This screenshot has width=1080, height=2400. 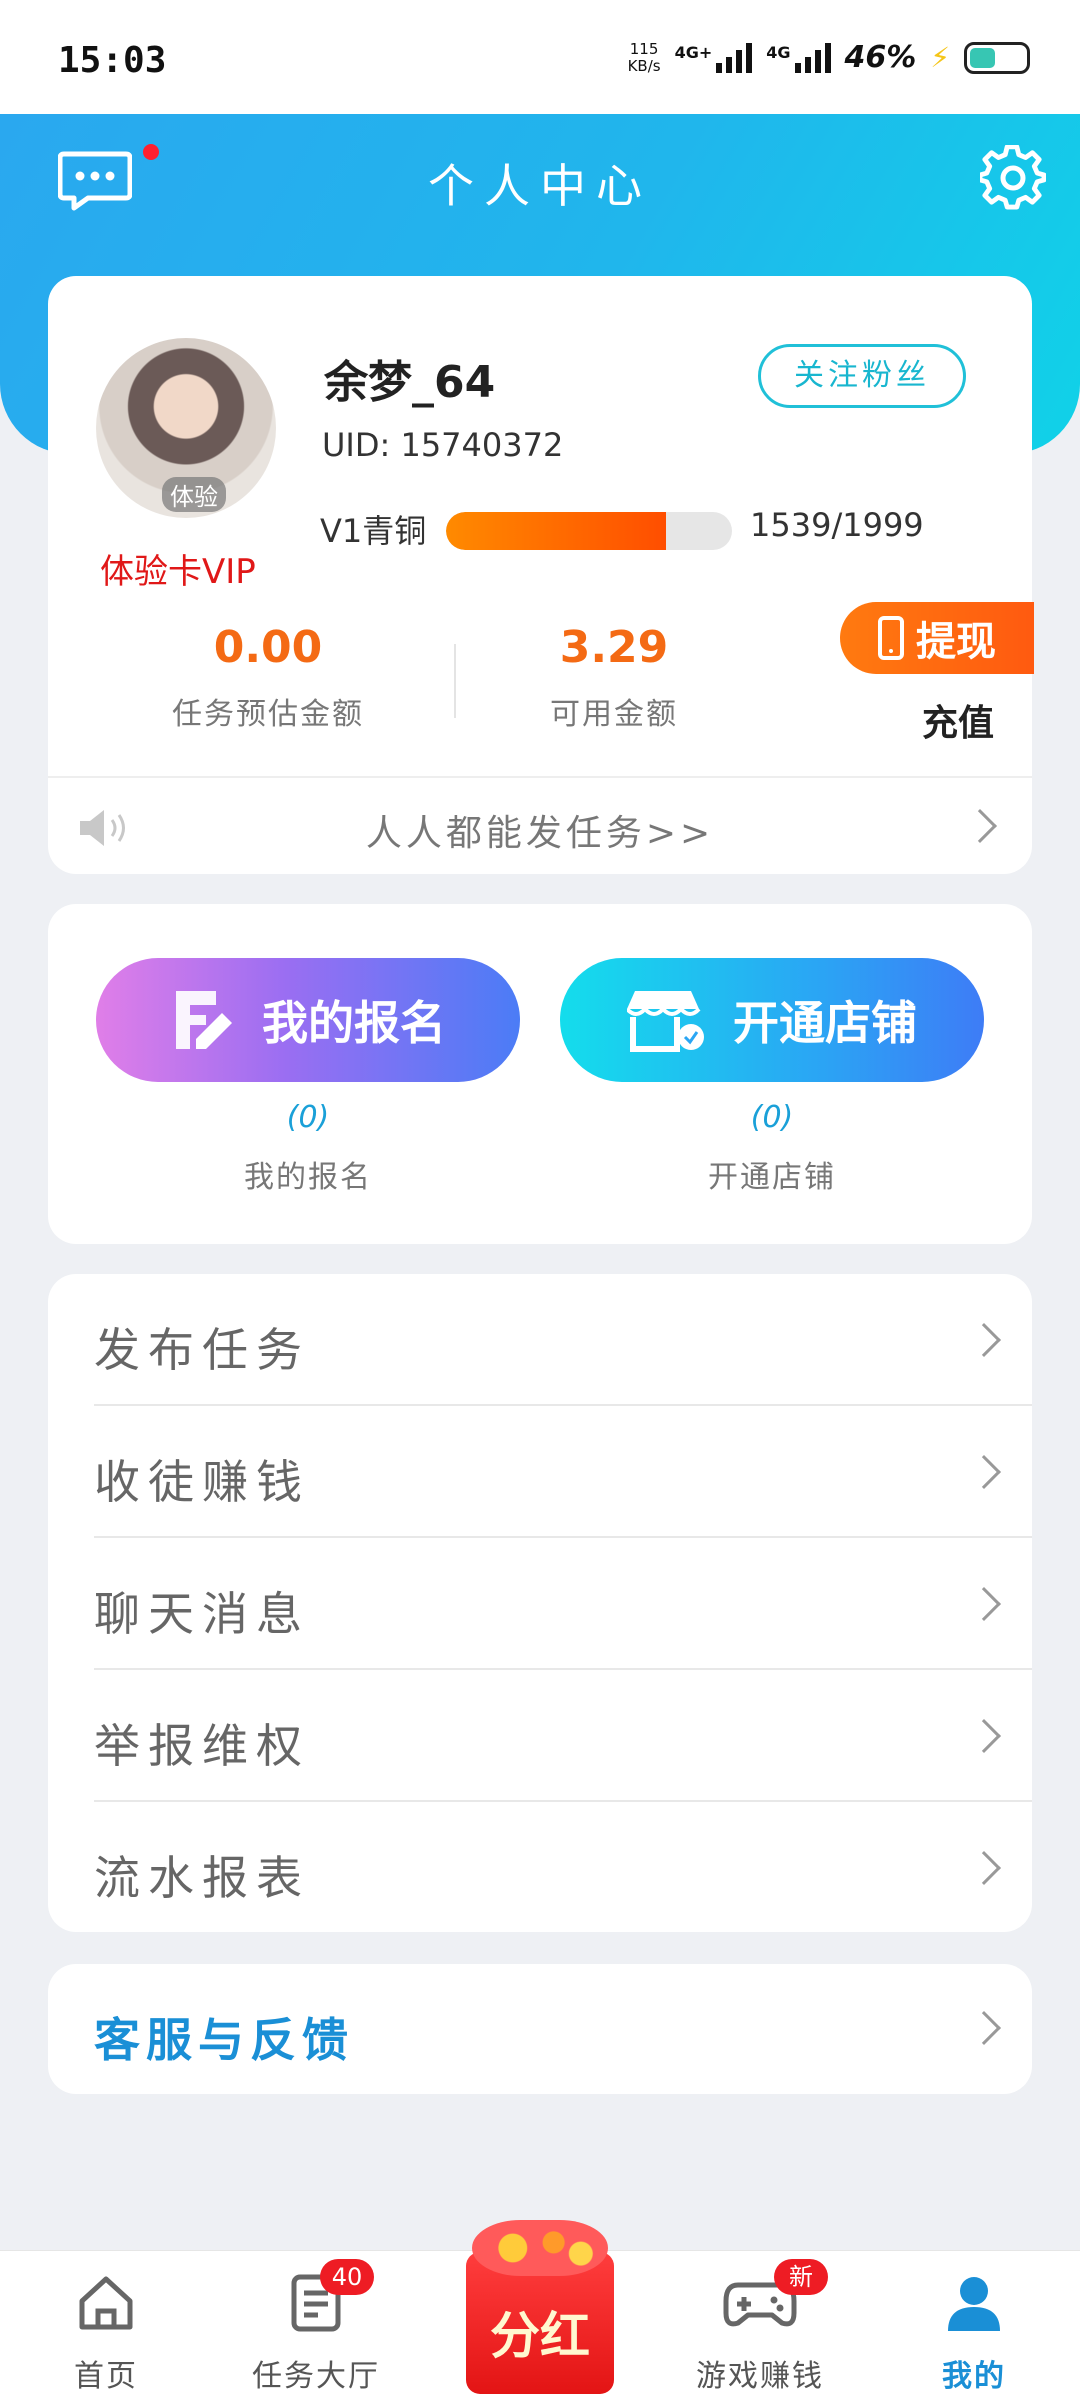 I want to click on signal-1-label: 4G+, so click(x=693, y=52).